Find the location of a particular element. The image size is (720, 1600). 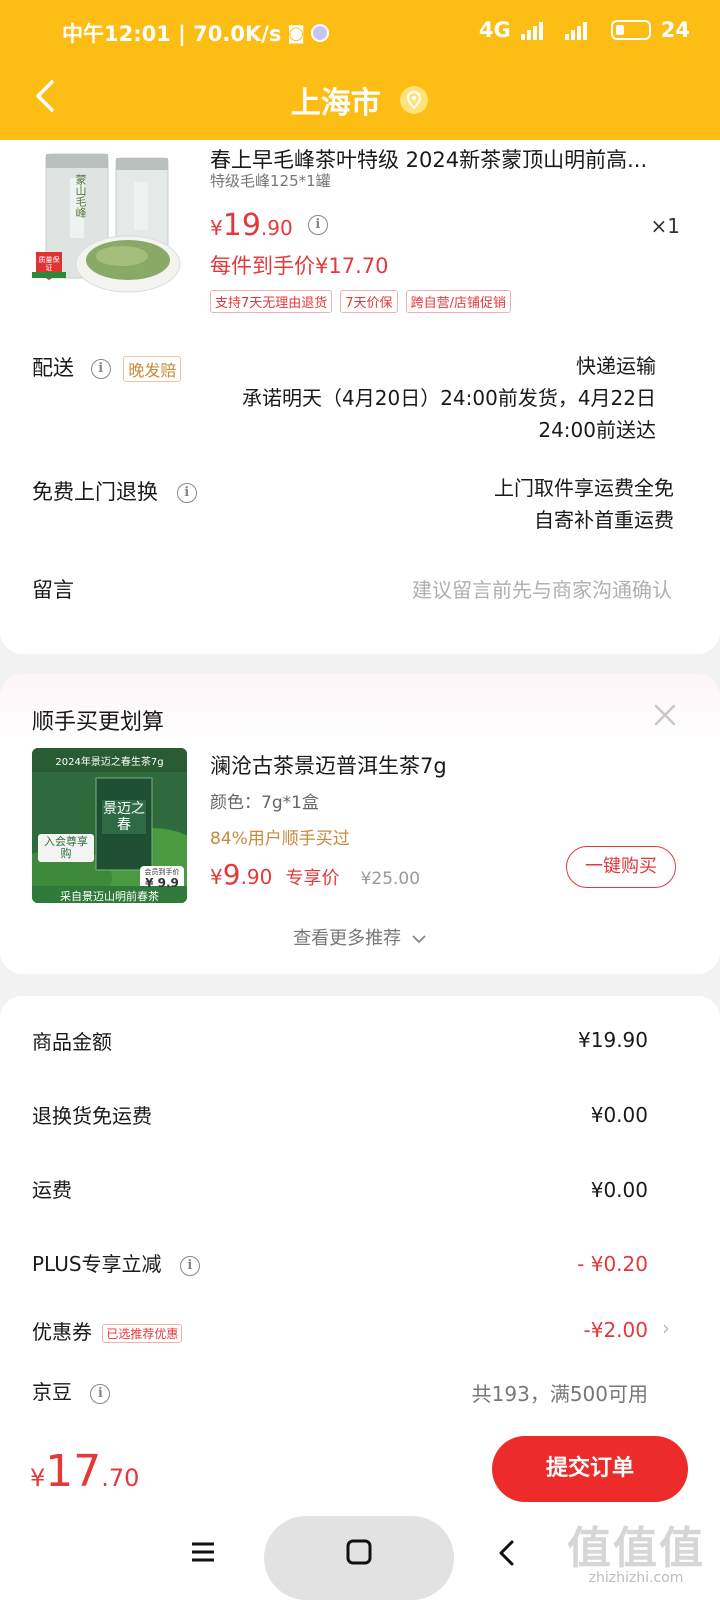

back-chevron-icon is located at coordinates (506, 1553).